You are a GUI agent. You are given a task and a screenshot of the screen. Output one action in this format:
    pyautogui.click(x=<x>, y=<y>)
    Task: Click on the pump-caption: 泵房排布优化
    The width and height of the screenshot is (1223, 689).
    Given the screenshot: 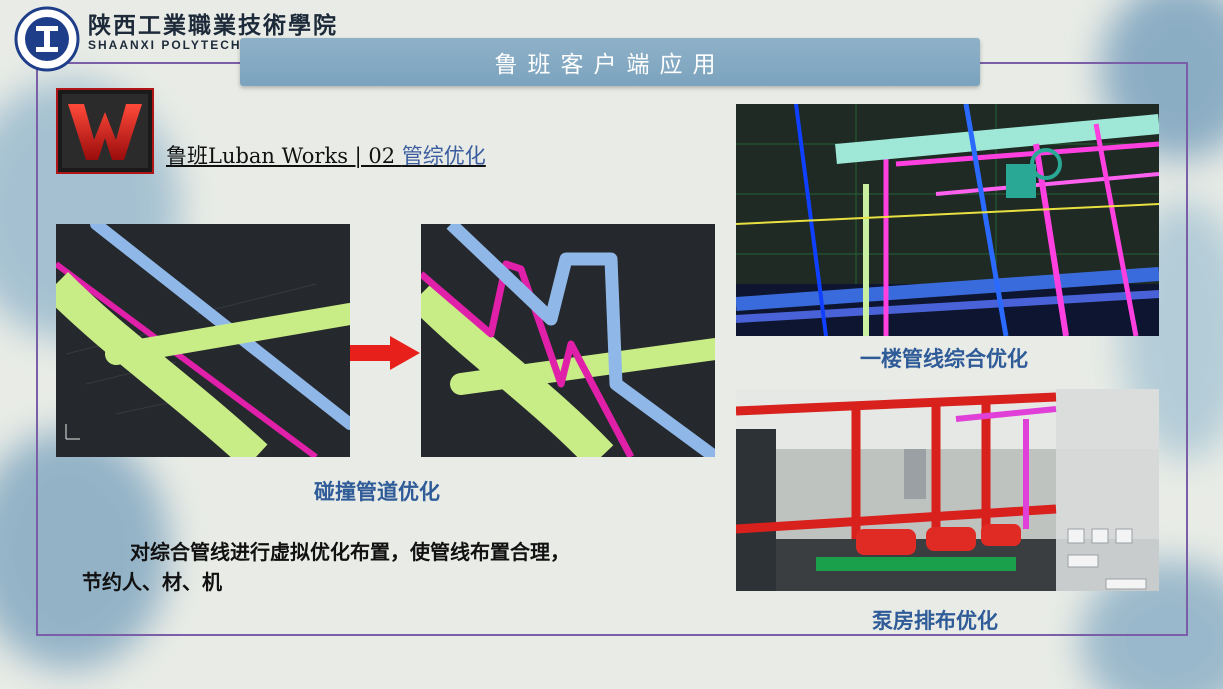 What is the action you would take?
    pyautogui.click(x=935, y=621)
    